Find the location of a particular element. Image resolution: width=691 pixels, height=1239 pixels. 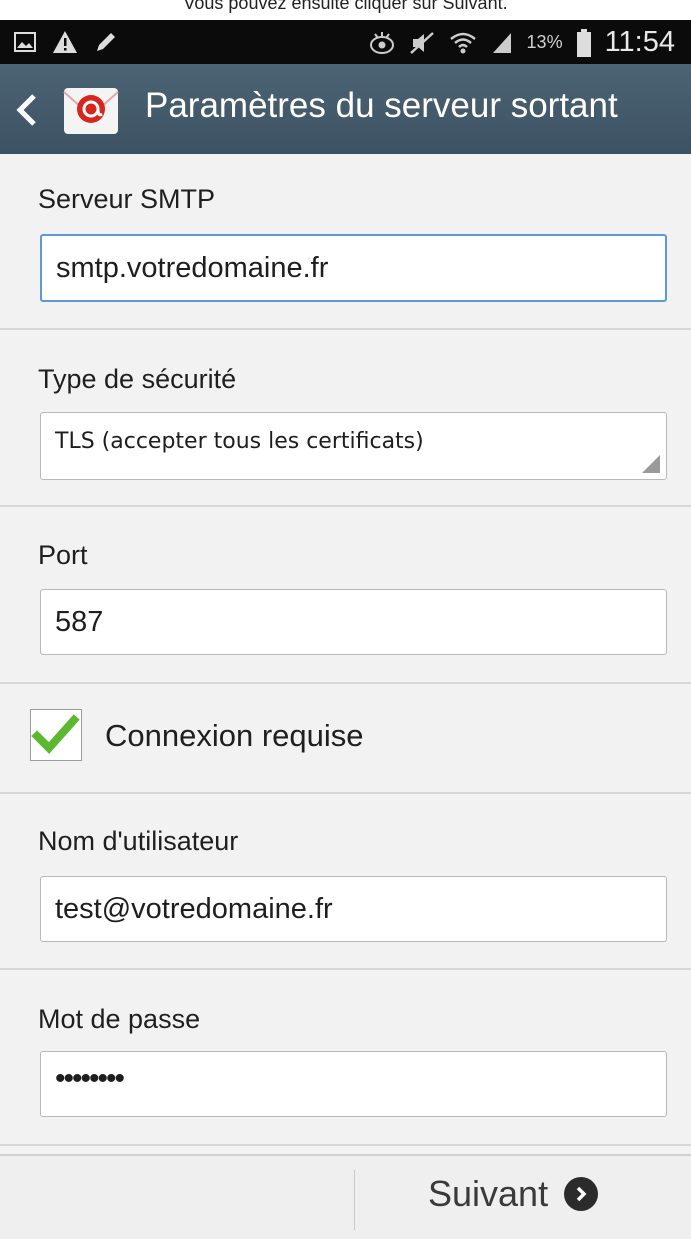

username-input: test@votredomaine.fr is located at coordinates (353, 909).